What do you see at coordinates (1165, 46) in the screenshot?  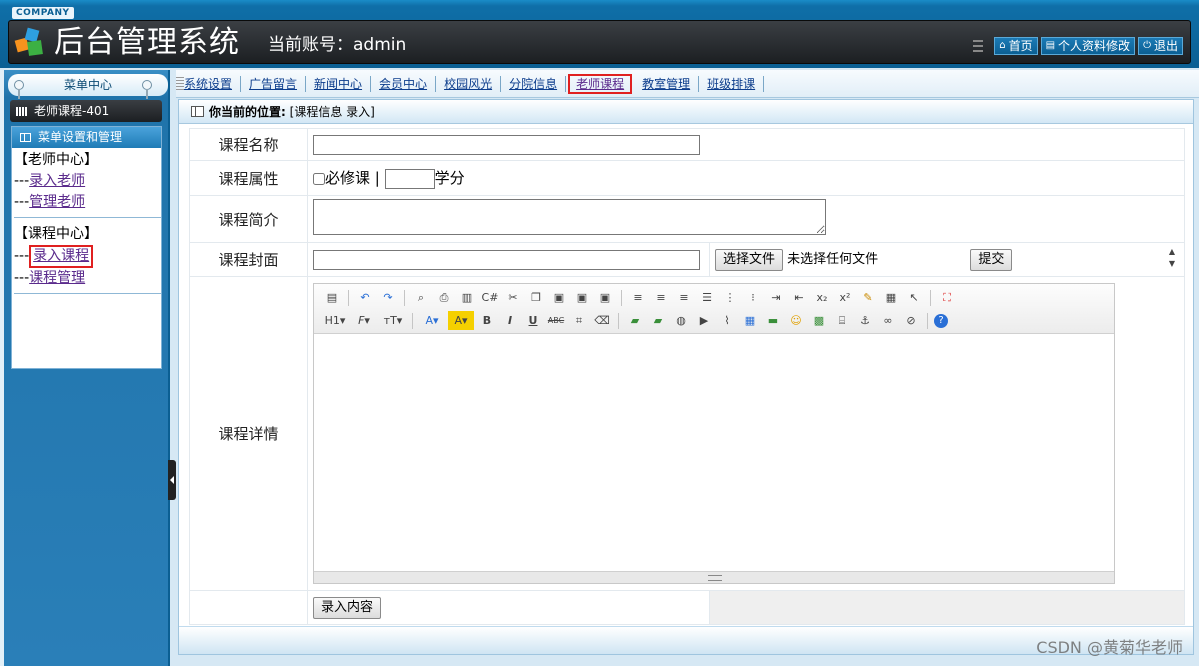 I see `logout-label: 退出` at bounding box center [1165, 46].